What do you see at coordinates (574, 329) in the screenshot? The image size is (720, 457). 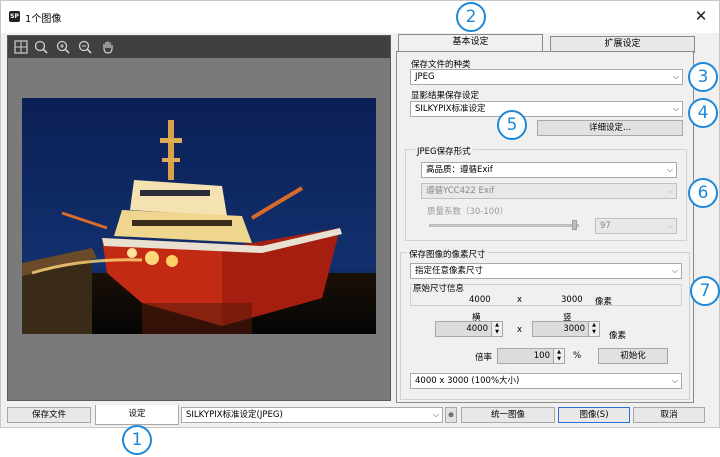 I see `height-value: 3000` at bounding box center [574, 329].